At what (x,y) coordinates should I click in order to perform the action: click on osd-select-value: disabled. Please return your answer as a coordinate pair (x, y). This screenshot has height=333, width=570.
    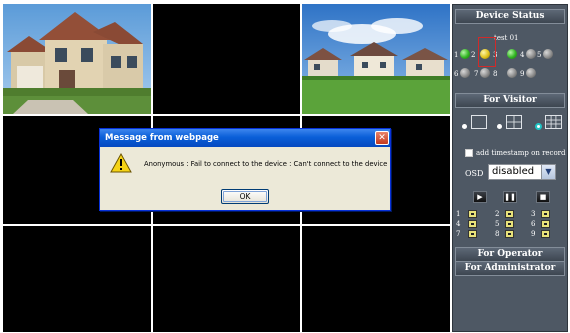
    Looking at the image, I should click on (513, 171).